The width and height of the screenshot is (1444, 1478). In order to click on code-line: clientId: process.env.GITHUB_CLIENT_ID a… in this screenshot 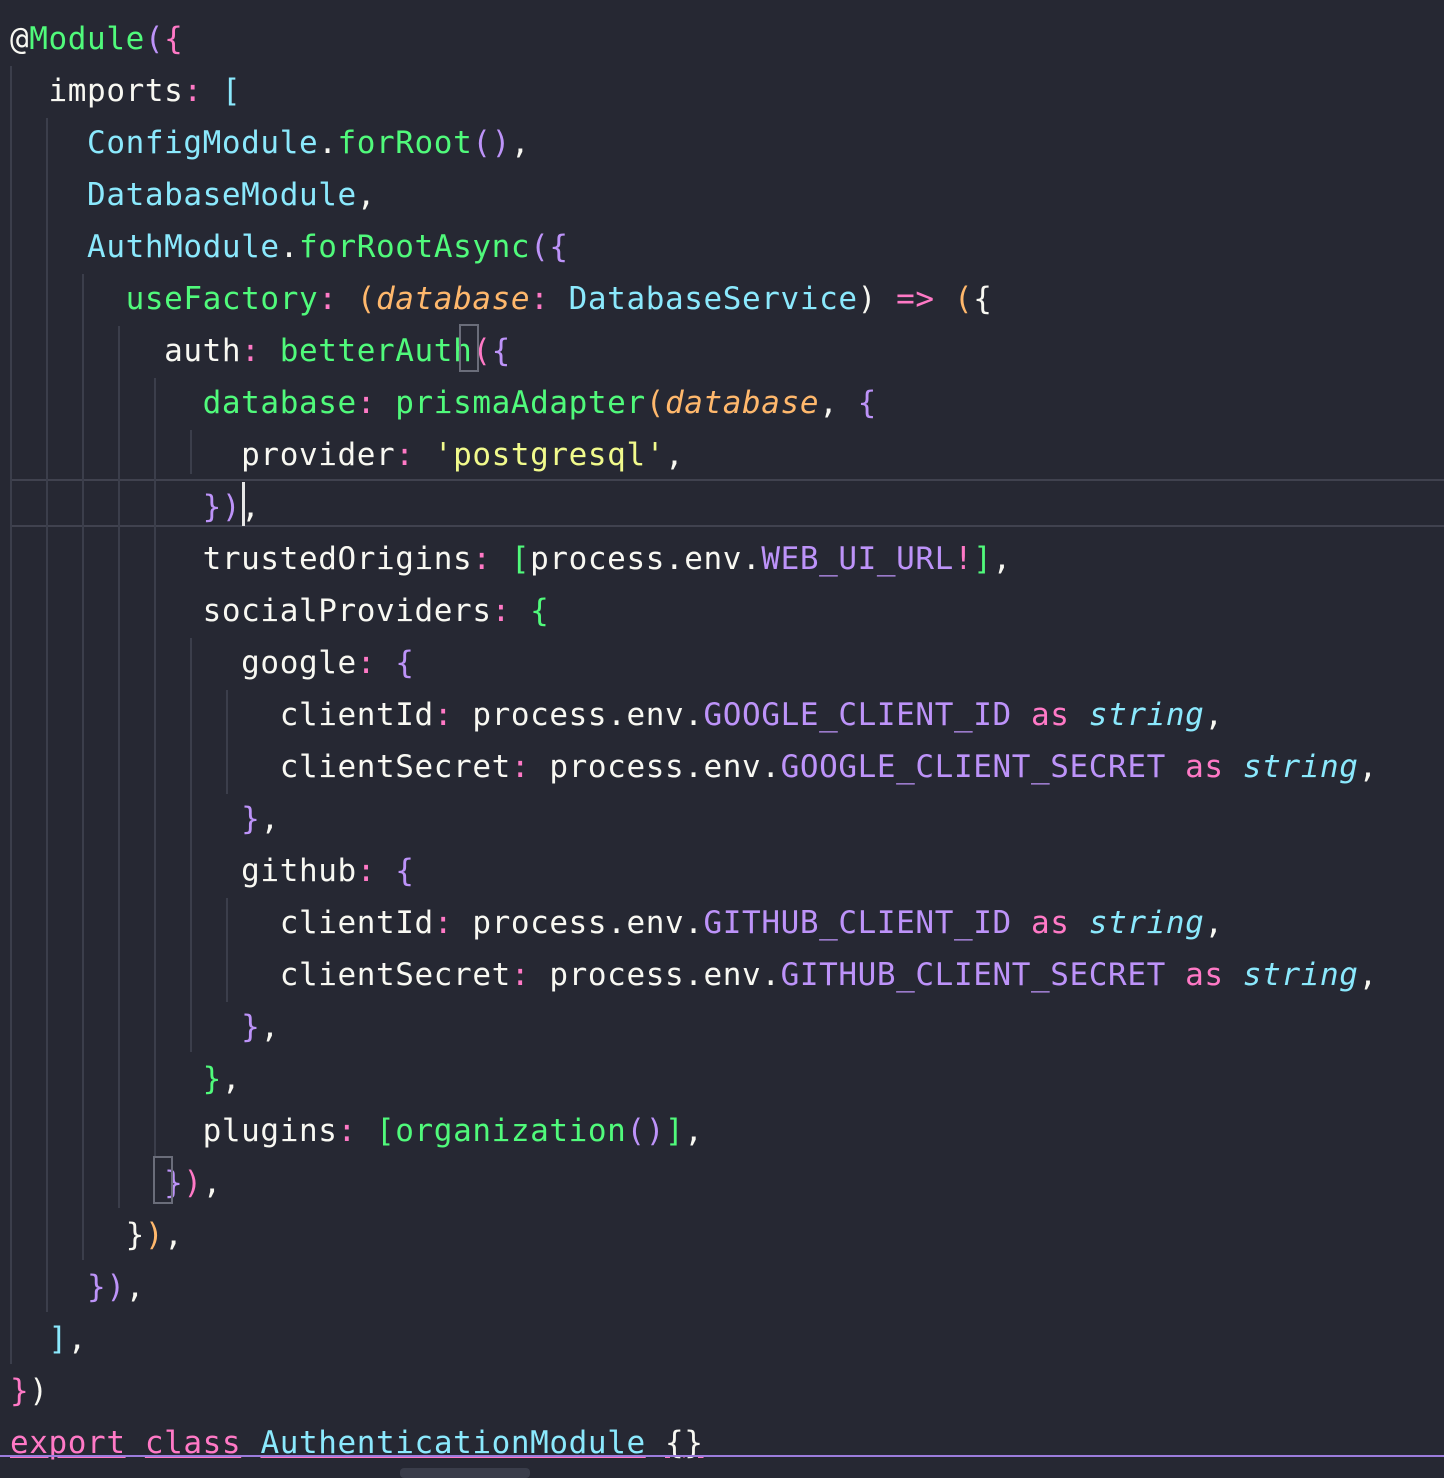, I will do `click(617, 923)`.